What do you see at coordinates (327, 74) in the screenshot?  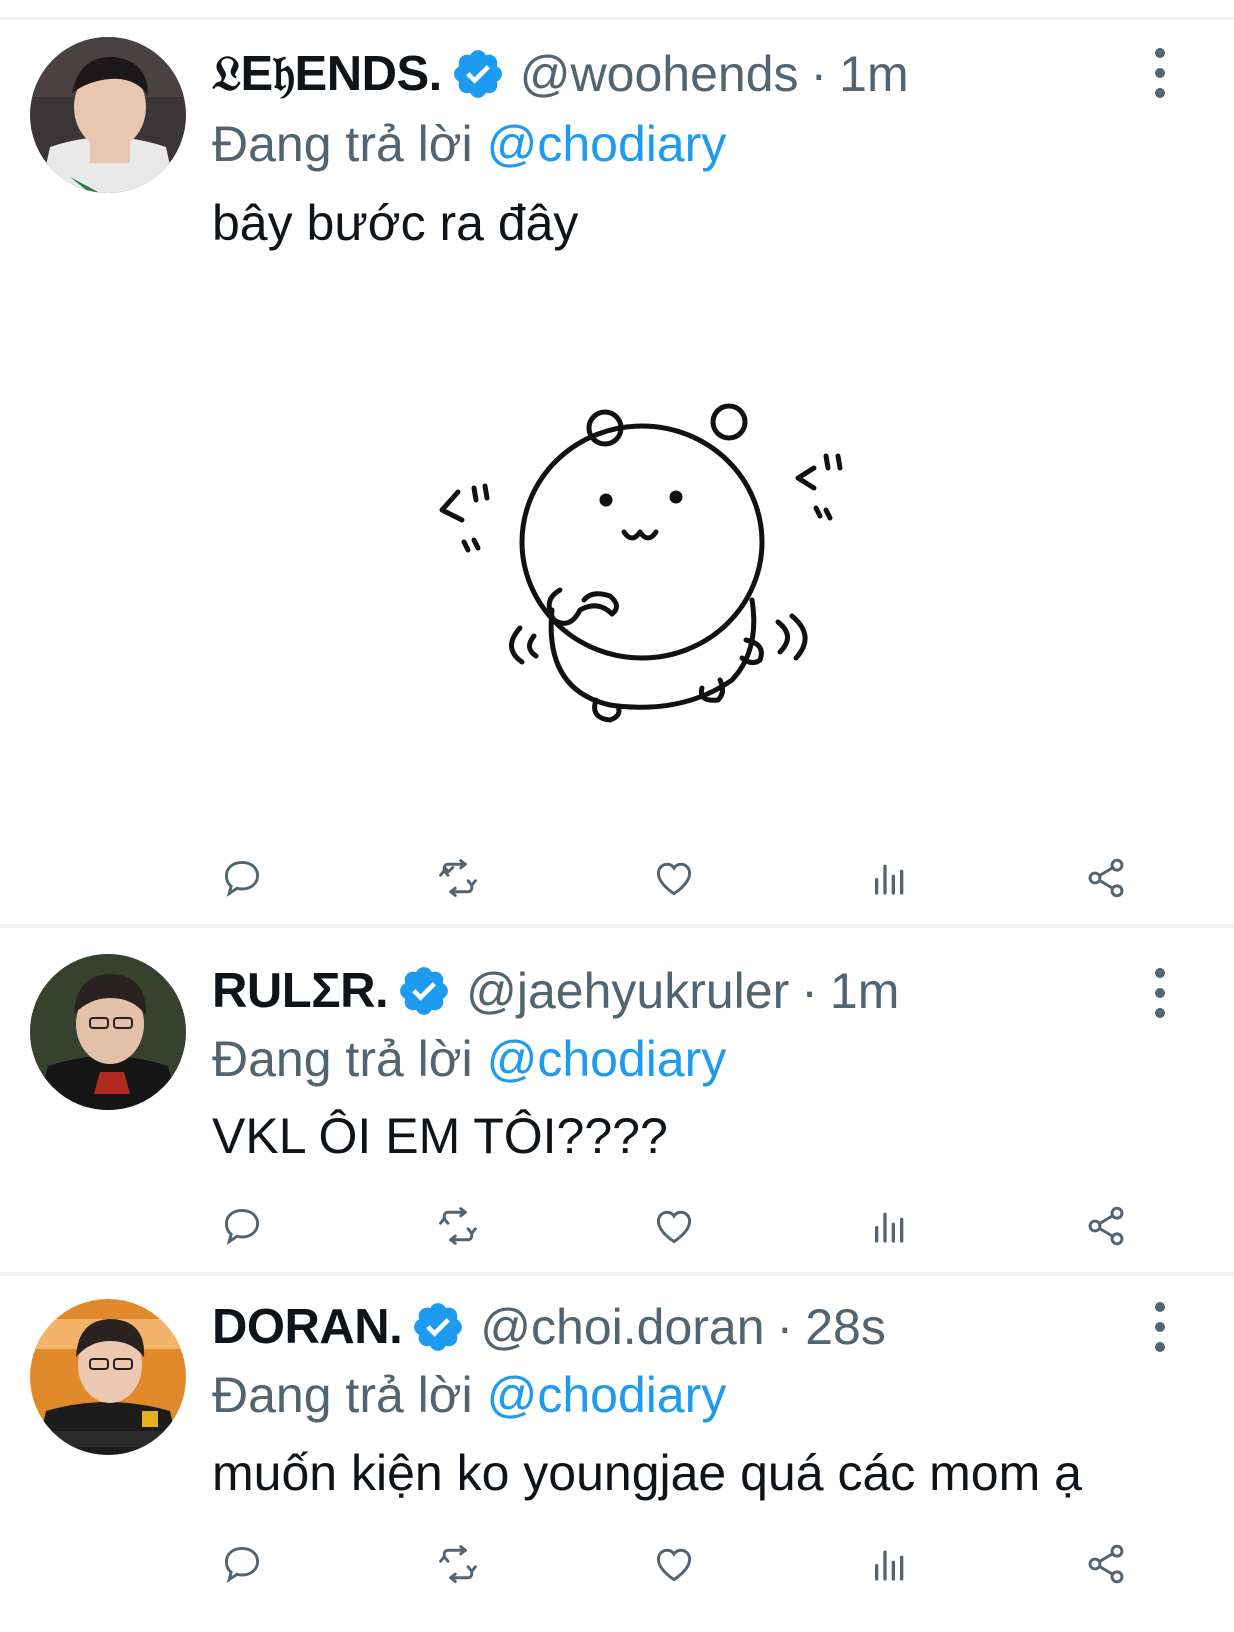 I see `display-name: 𝔏E𝔥ENDS.` at bounding box center [327, 74].